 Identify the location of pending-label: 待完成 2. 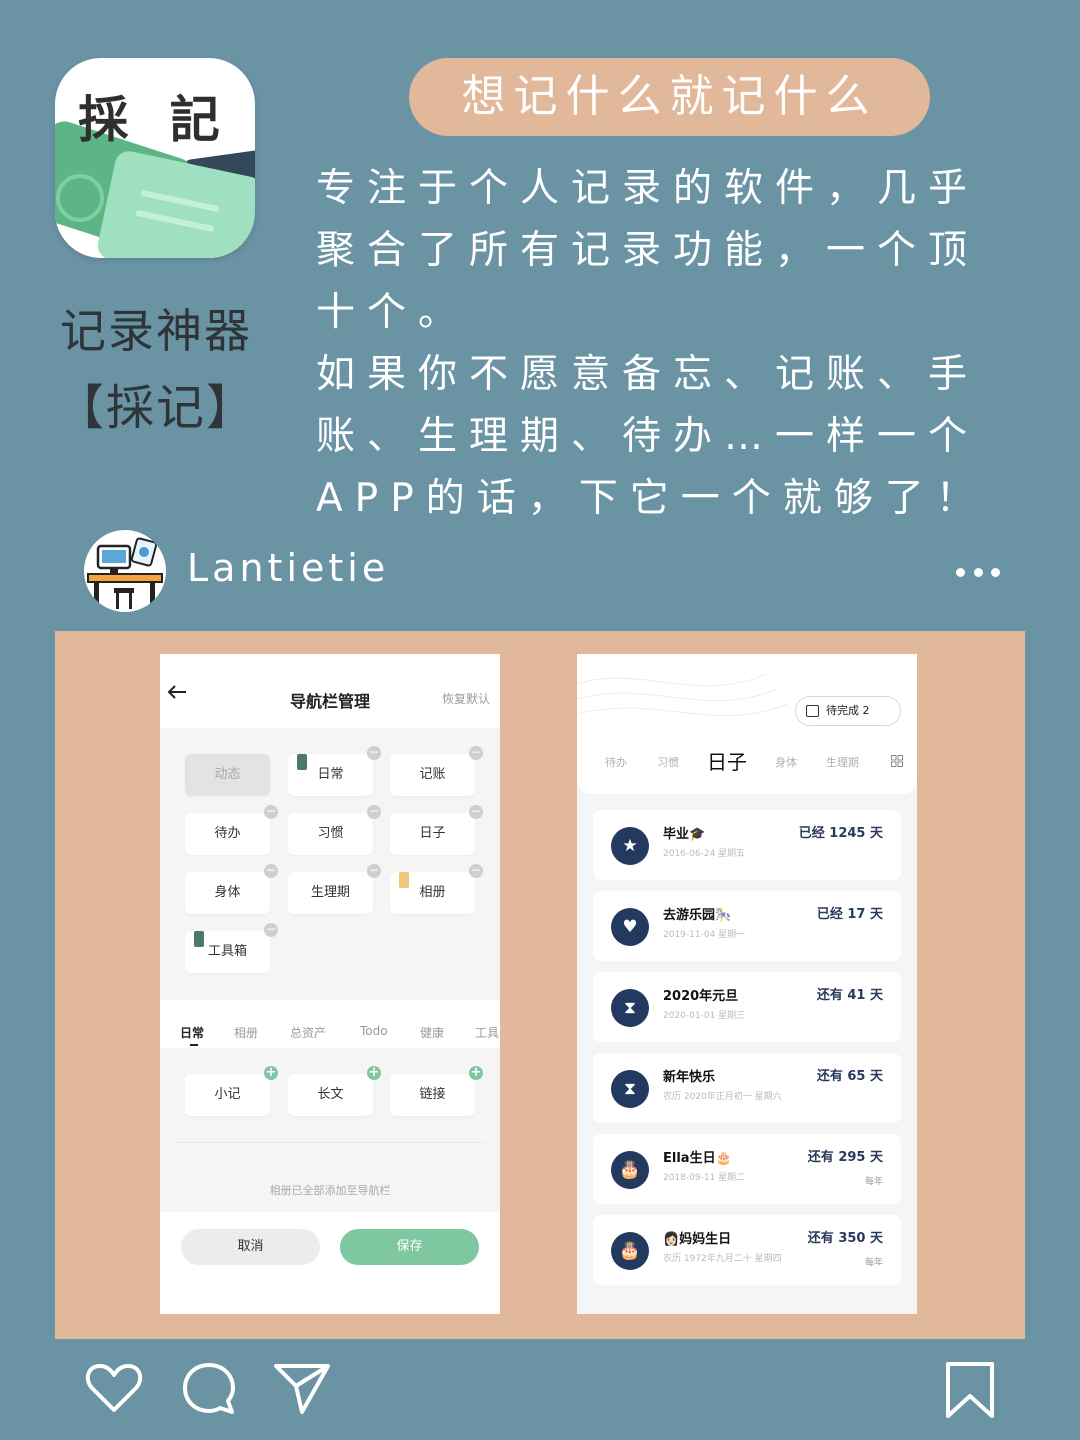
(848, 710).